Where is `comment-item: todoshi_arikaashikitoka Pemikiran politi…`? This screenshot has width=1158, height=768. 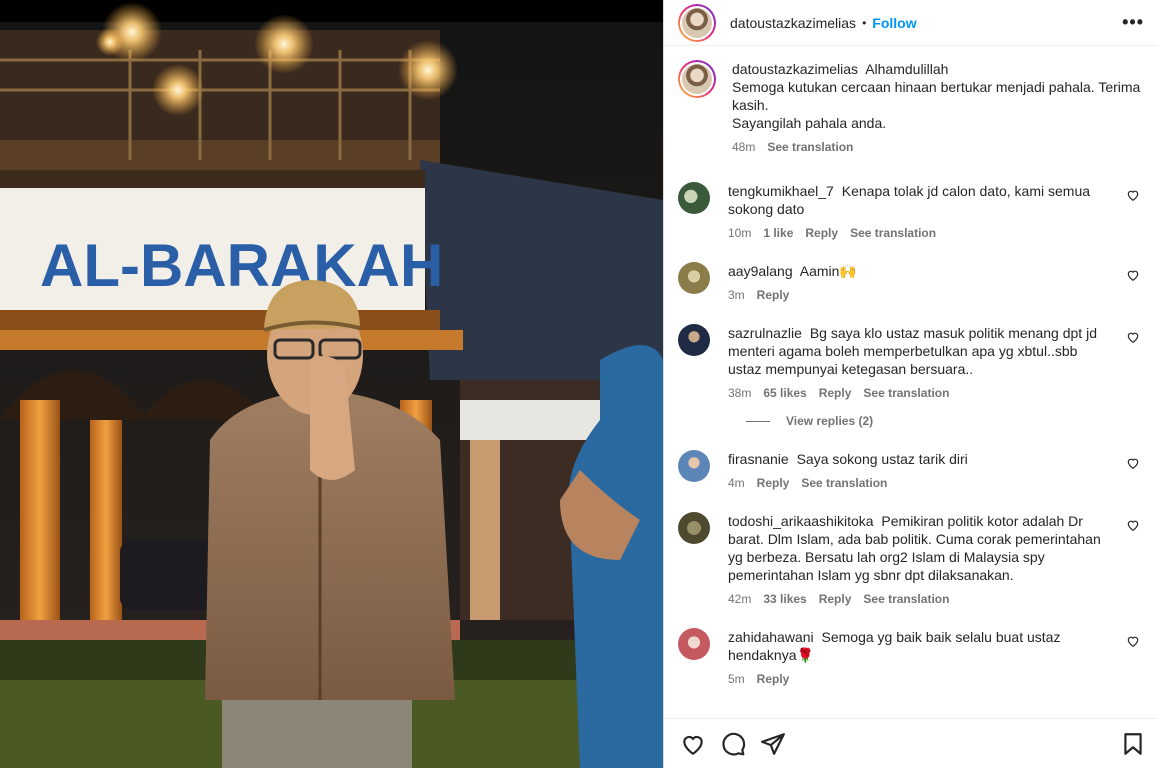
comment-item: todoshi_arikaashikitoka Pemikiran politi… is located at coordinates (911, 564).